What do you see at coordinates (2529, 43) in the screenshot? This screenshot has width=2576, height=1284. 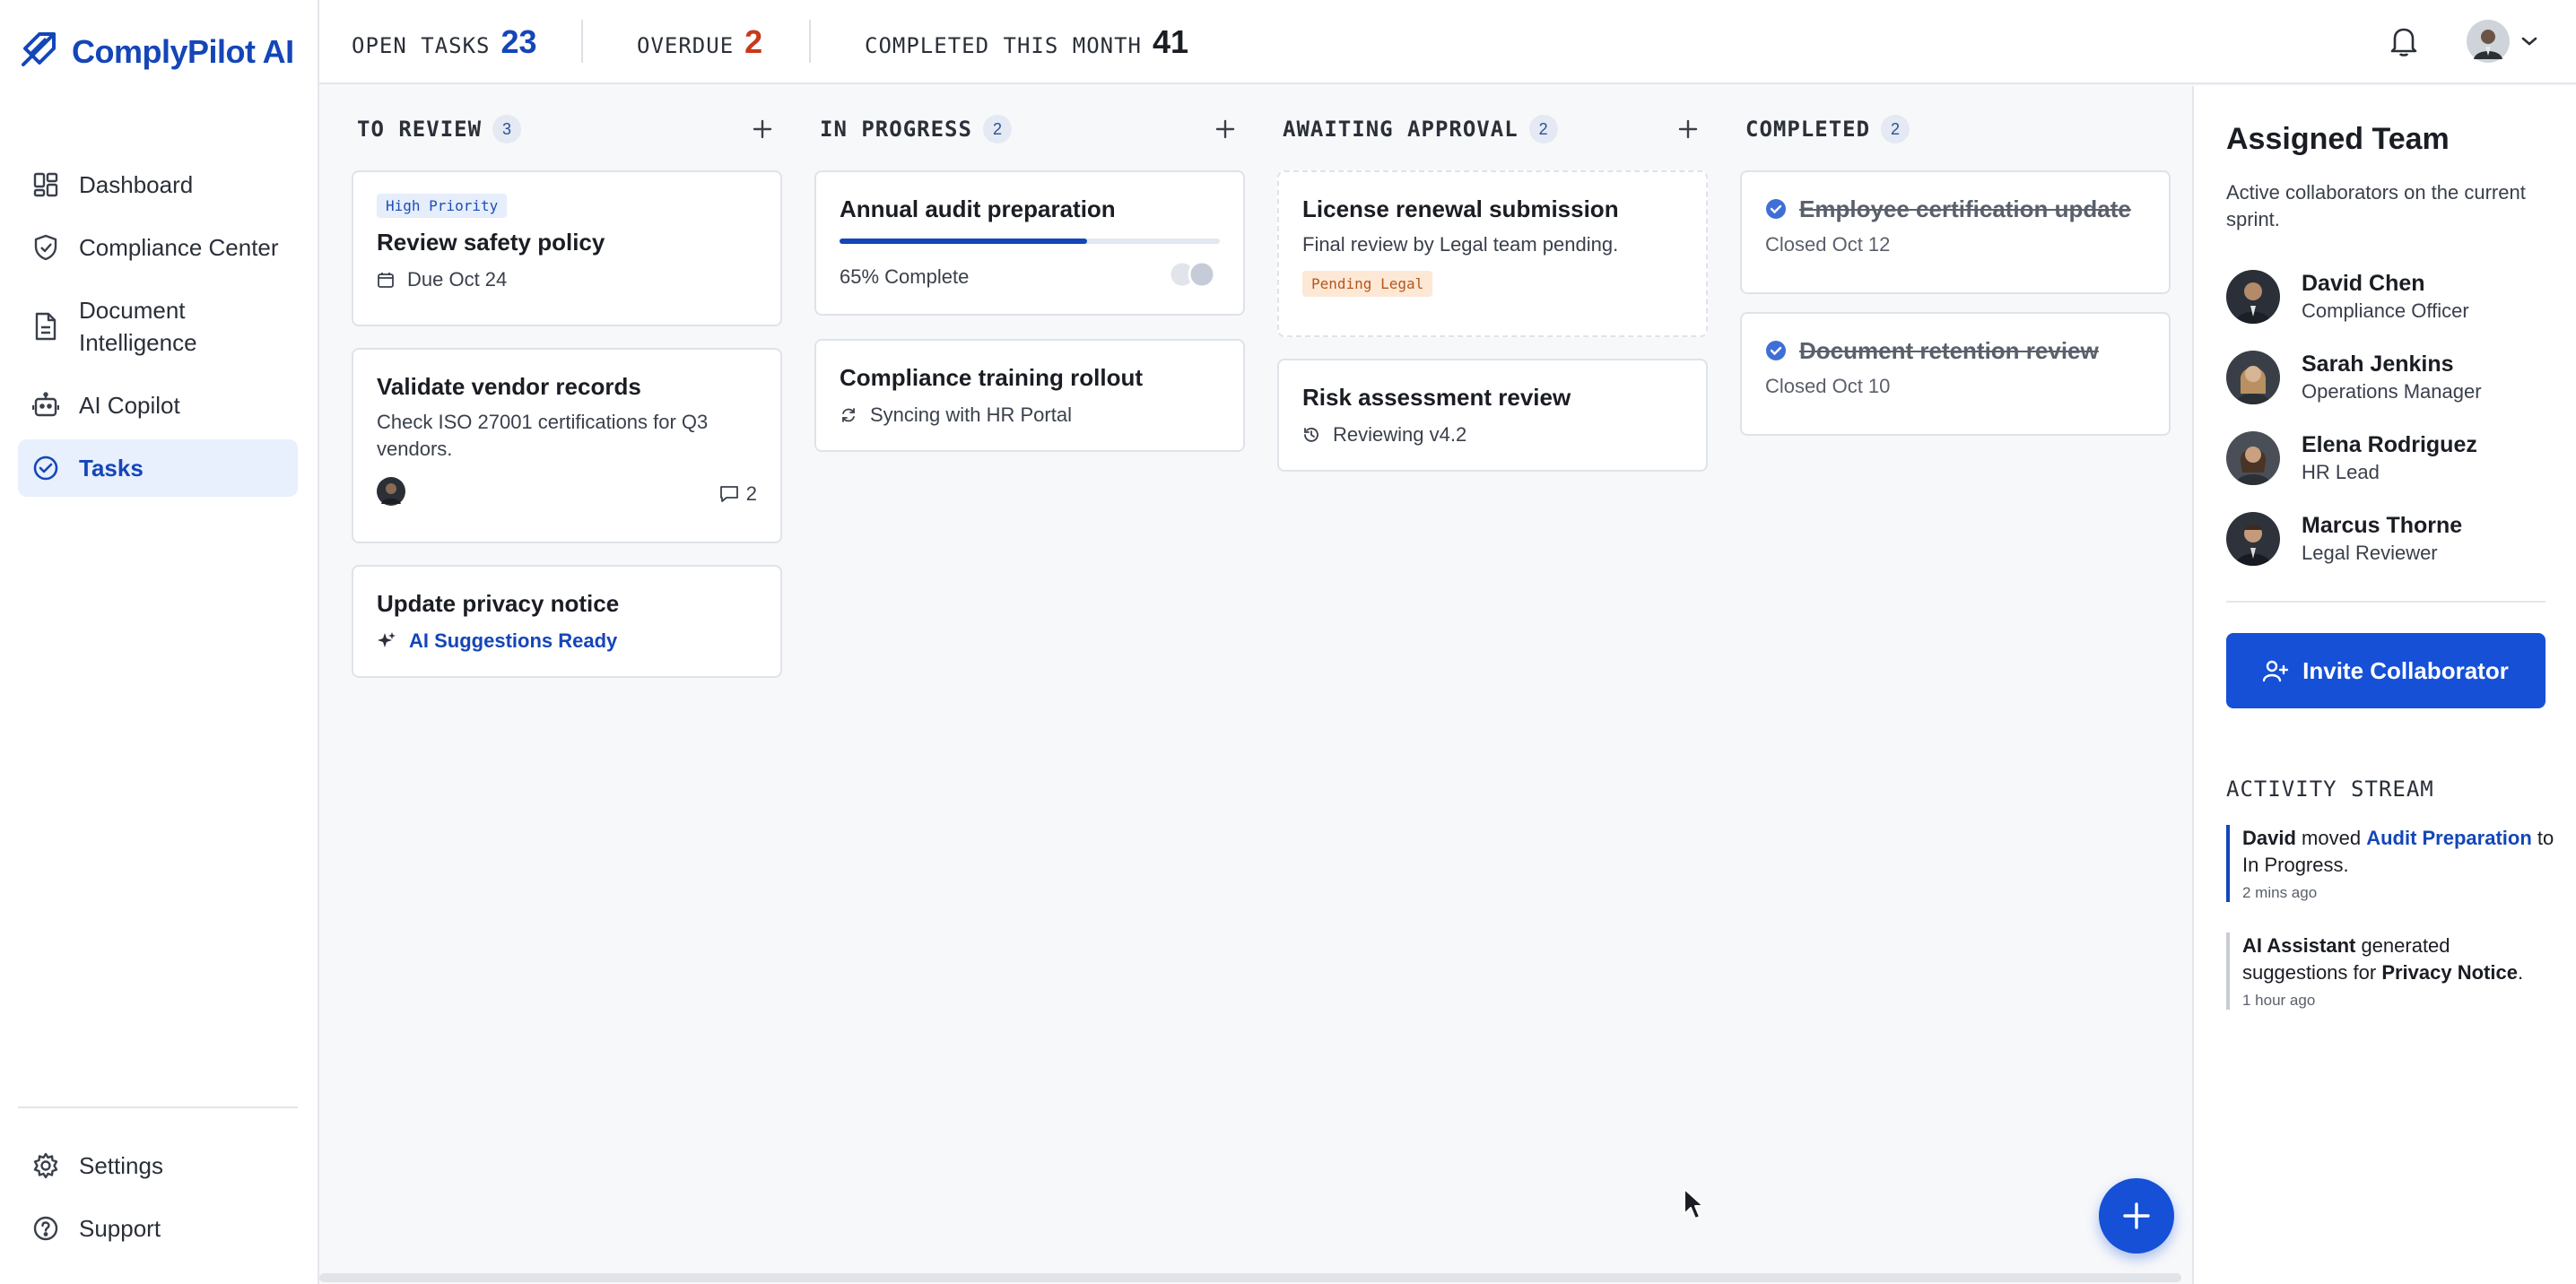 I see `chevron-down-icon` at bounding box center [2529, 43].